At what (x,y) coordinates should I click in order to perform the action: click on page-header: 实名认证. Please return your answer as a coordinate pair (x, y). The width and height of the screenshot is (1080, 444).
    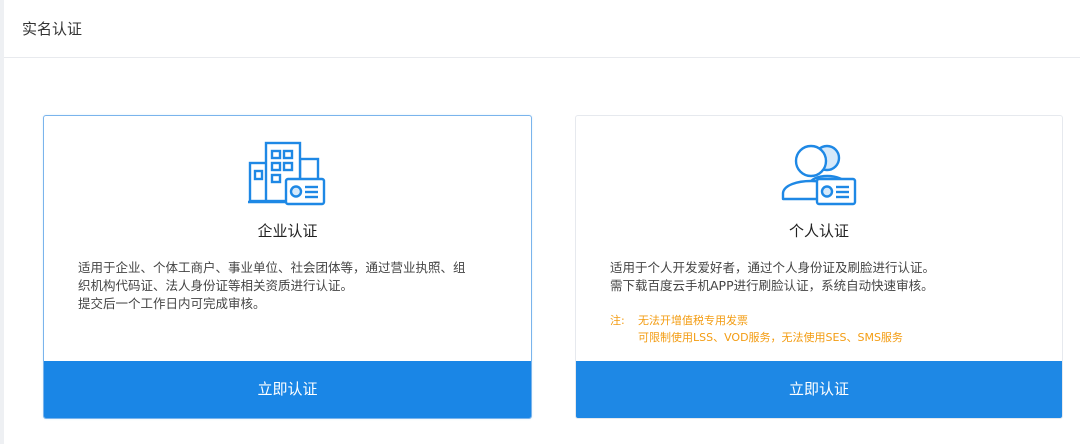
    Looking at the image, I should click on (542, 29).